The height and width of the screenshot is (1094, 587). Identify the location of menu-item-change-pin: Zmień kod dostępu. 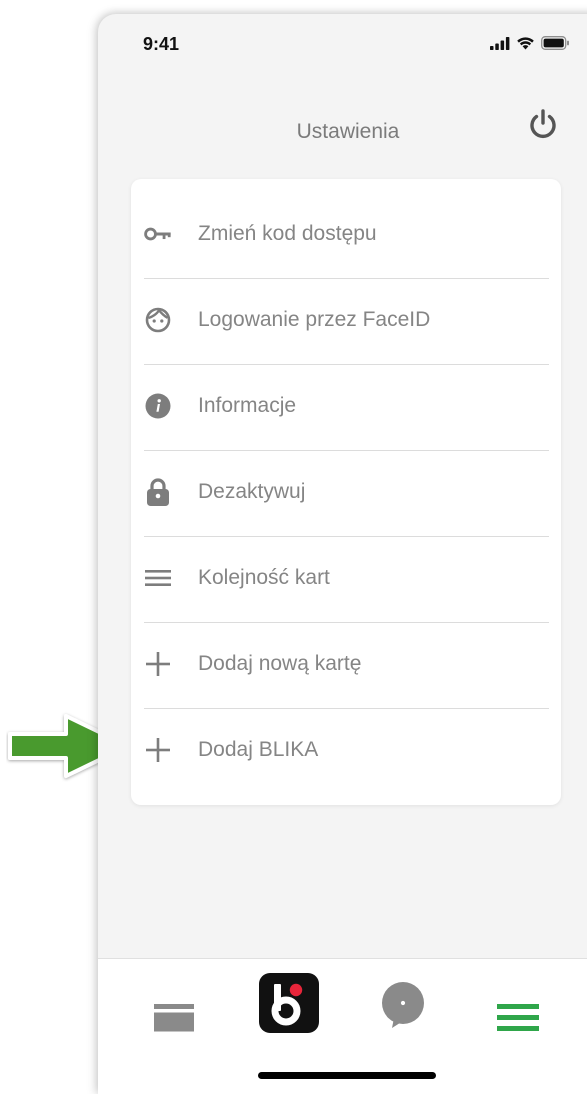
(346, 235).